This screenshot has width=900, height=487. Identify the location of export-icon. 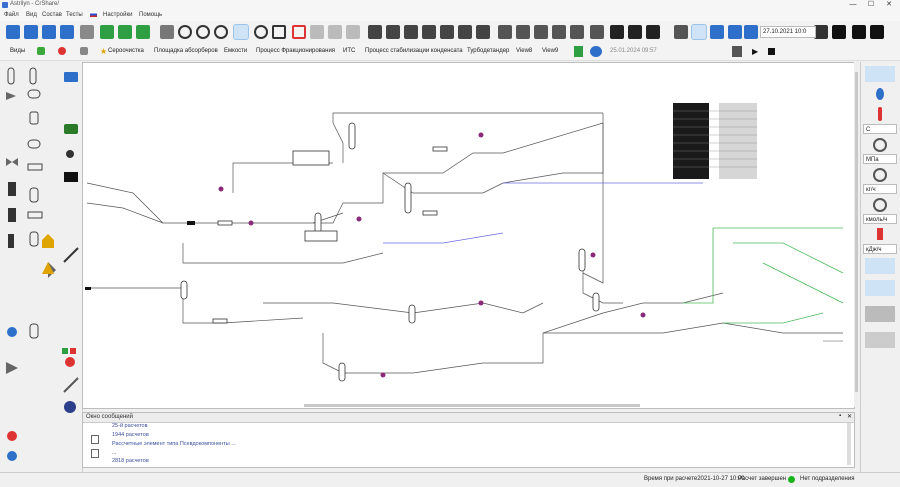
(107, 32).